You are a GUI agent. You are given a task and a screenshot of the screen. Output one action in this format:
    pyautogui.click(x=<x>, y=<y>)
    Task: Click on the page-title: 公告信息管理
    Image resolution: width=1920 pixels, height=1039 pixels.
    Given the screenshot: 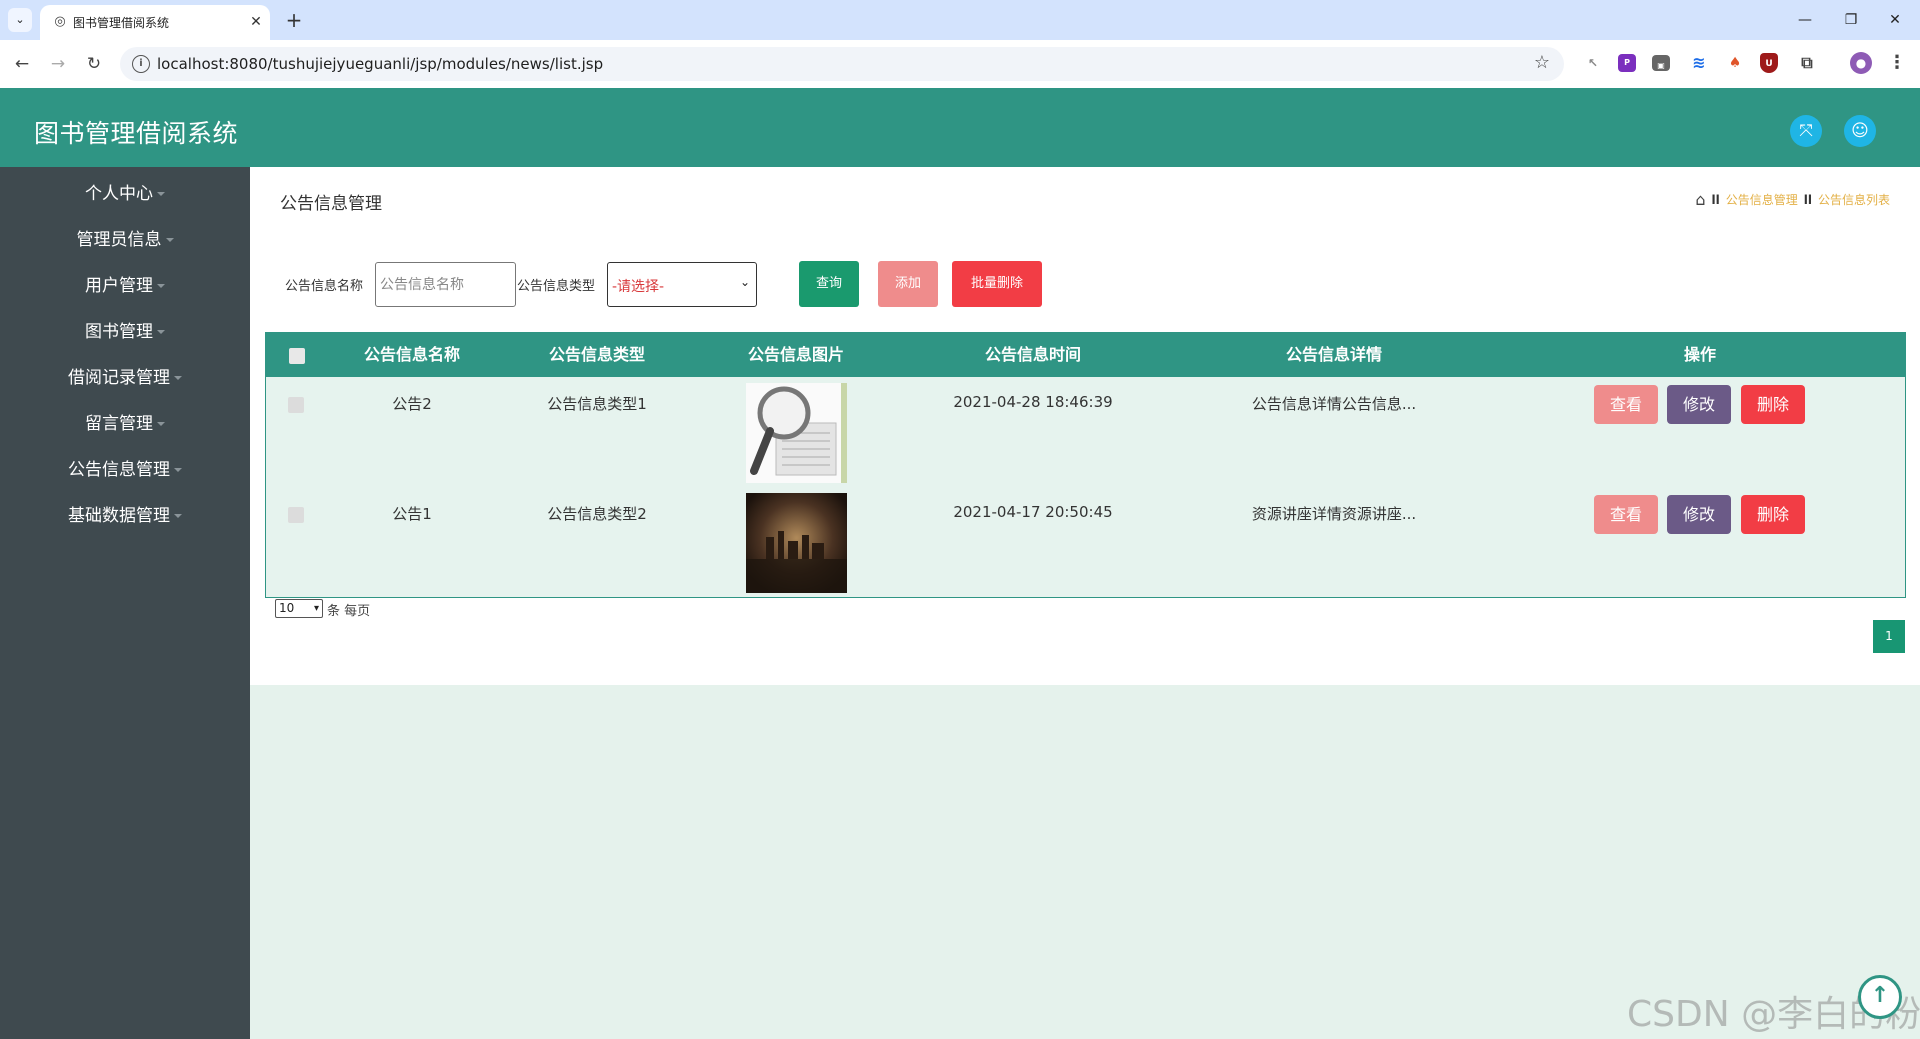 What is the action you would take?
    pyautogui.click(x=331, y=204)
    